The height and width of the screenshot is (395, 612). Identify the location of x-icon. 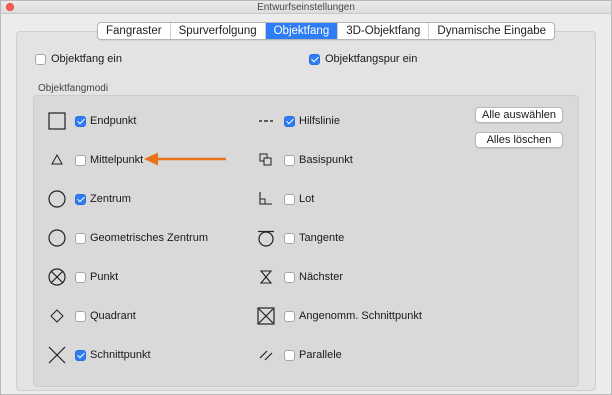
(57, 355).